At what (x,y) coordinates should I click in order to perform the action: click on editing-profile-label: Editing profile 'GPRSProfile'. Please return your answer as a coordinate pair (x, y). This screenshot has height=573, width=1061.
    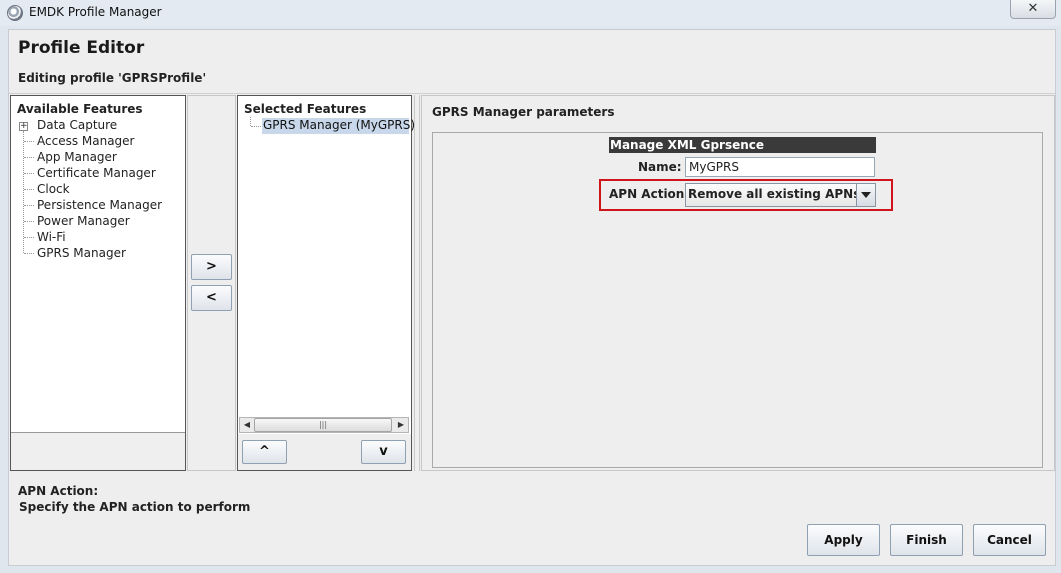
    Looking at the image, I should click on (112, 78).